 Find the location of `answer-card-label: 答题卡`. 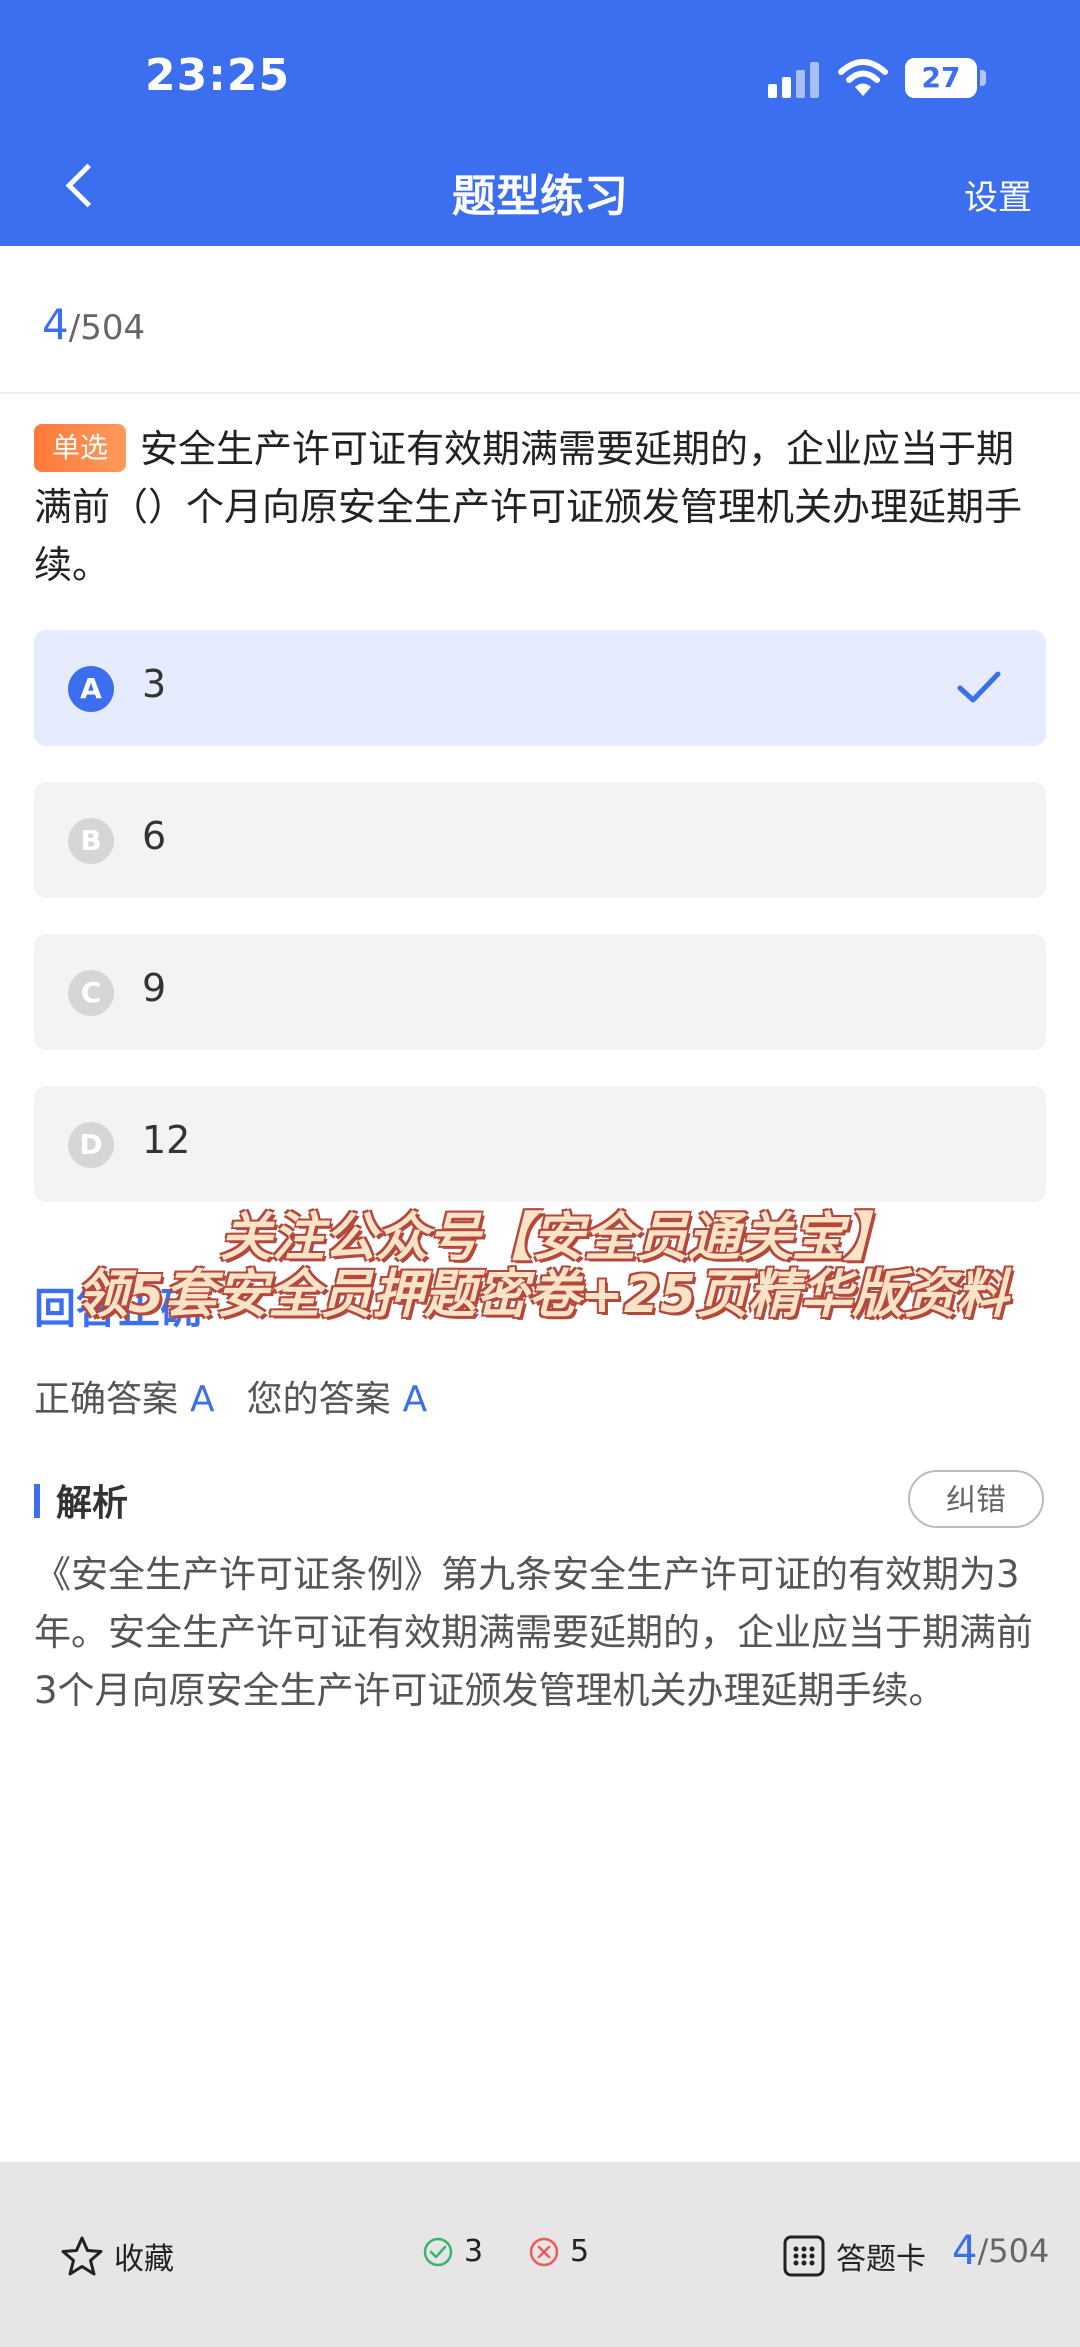

answer-card-label: 答题卡 is located at coordinates (881, 2259).